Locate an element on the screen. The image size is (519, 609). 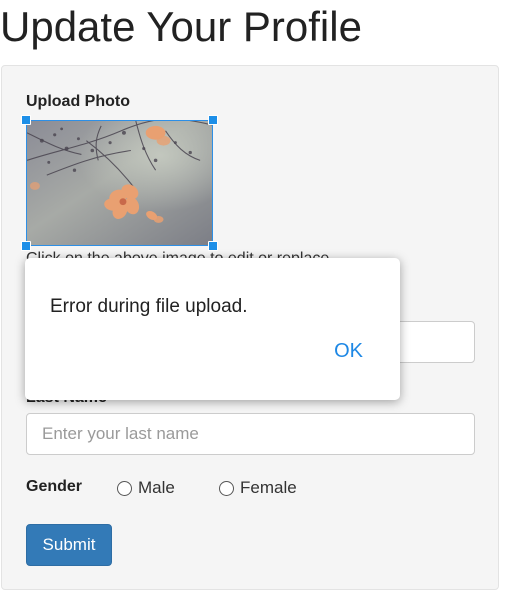
profile-photo-image is located at coordinates (119, 183).